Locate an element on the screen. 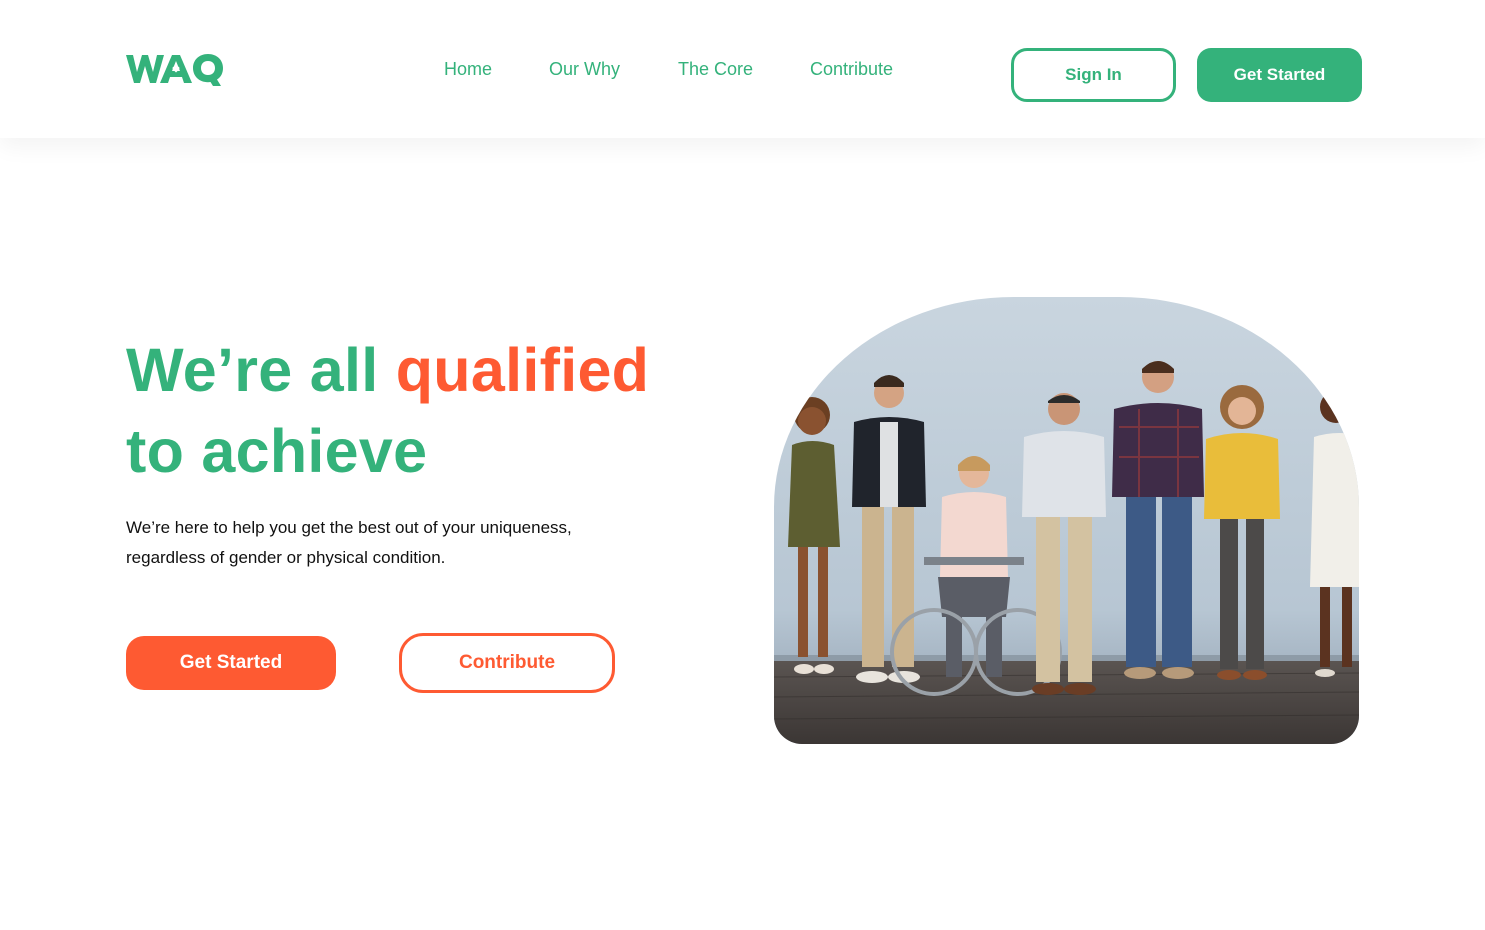 Image resolution: width=1485 pixels, height=930 pixels. hero-title-part2: to achieve is located at coordinates (277, 451).